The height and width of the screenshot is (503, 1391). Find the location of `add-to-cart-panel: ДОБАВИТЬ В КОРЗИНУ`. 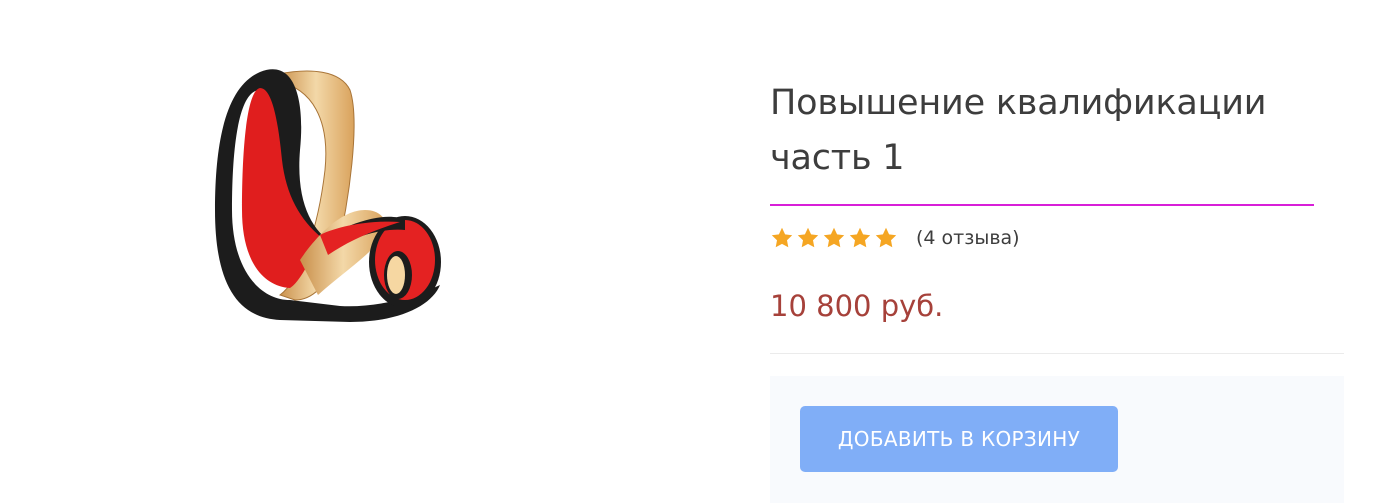

add-to-cart-panel: ДОБАВИТЬ В КОРЗИНУ is located at coordinates (1057, 439).